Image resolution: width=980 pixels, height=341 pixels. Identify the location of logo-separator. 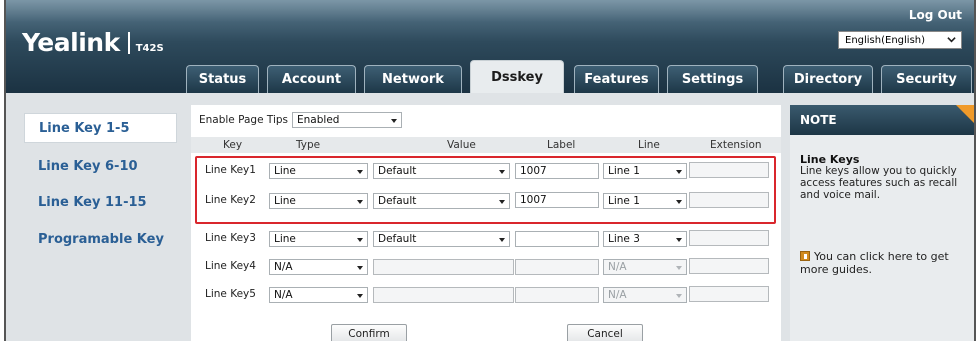
(128, 43).